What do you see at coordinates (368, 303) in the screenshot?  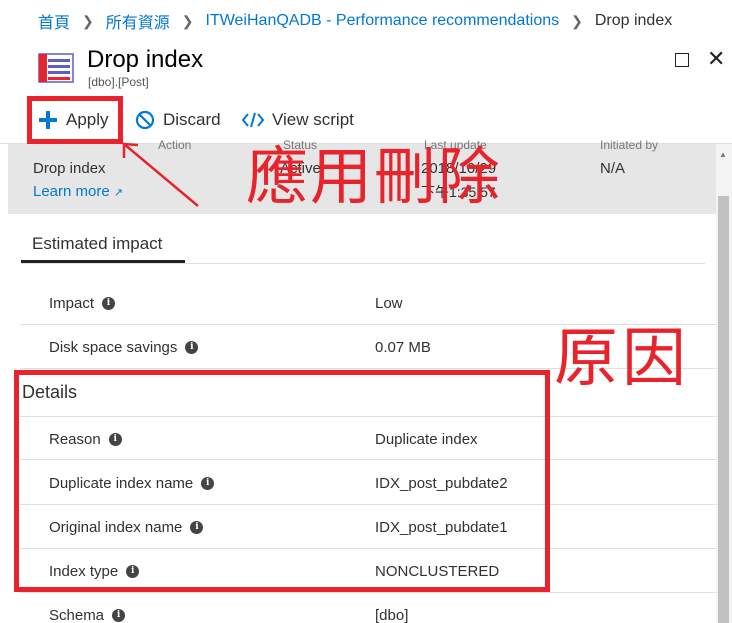 I see `table-row: Impact i Low` at bounding box center [368, 303].